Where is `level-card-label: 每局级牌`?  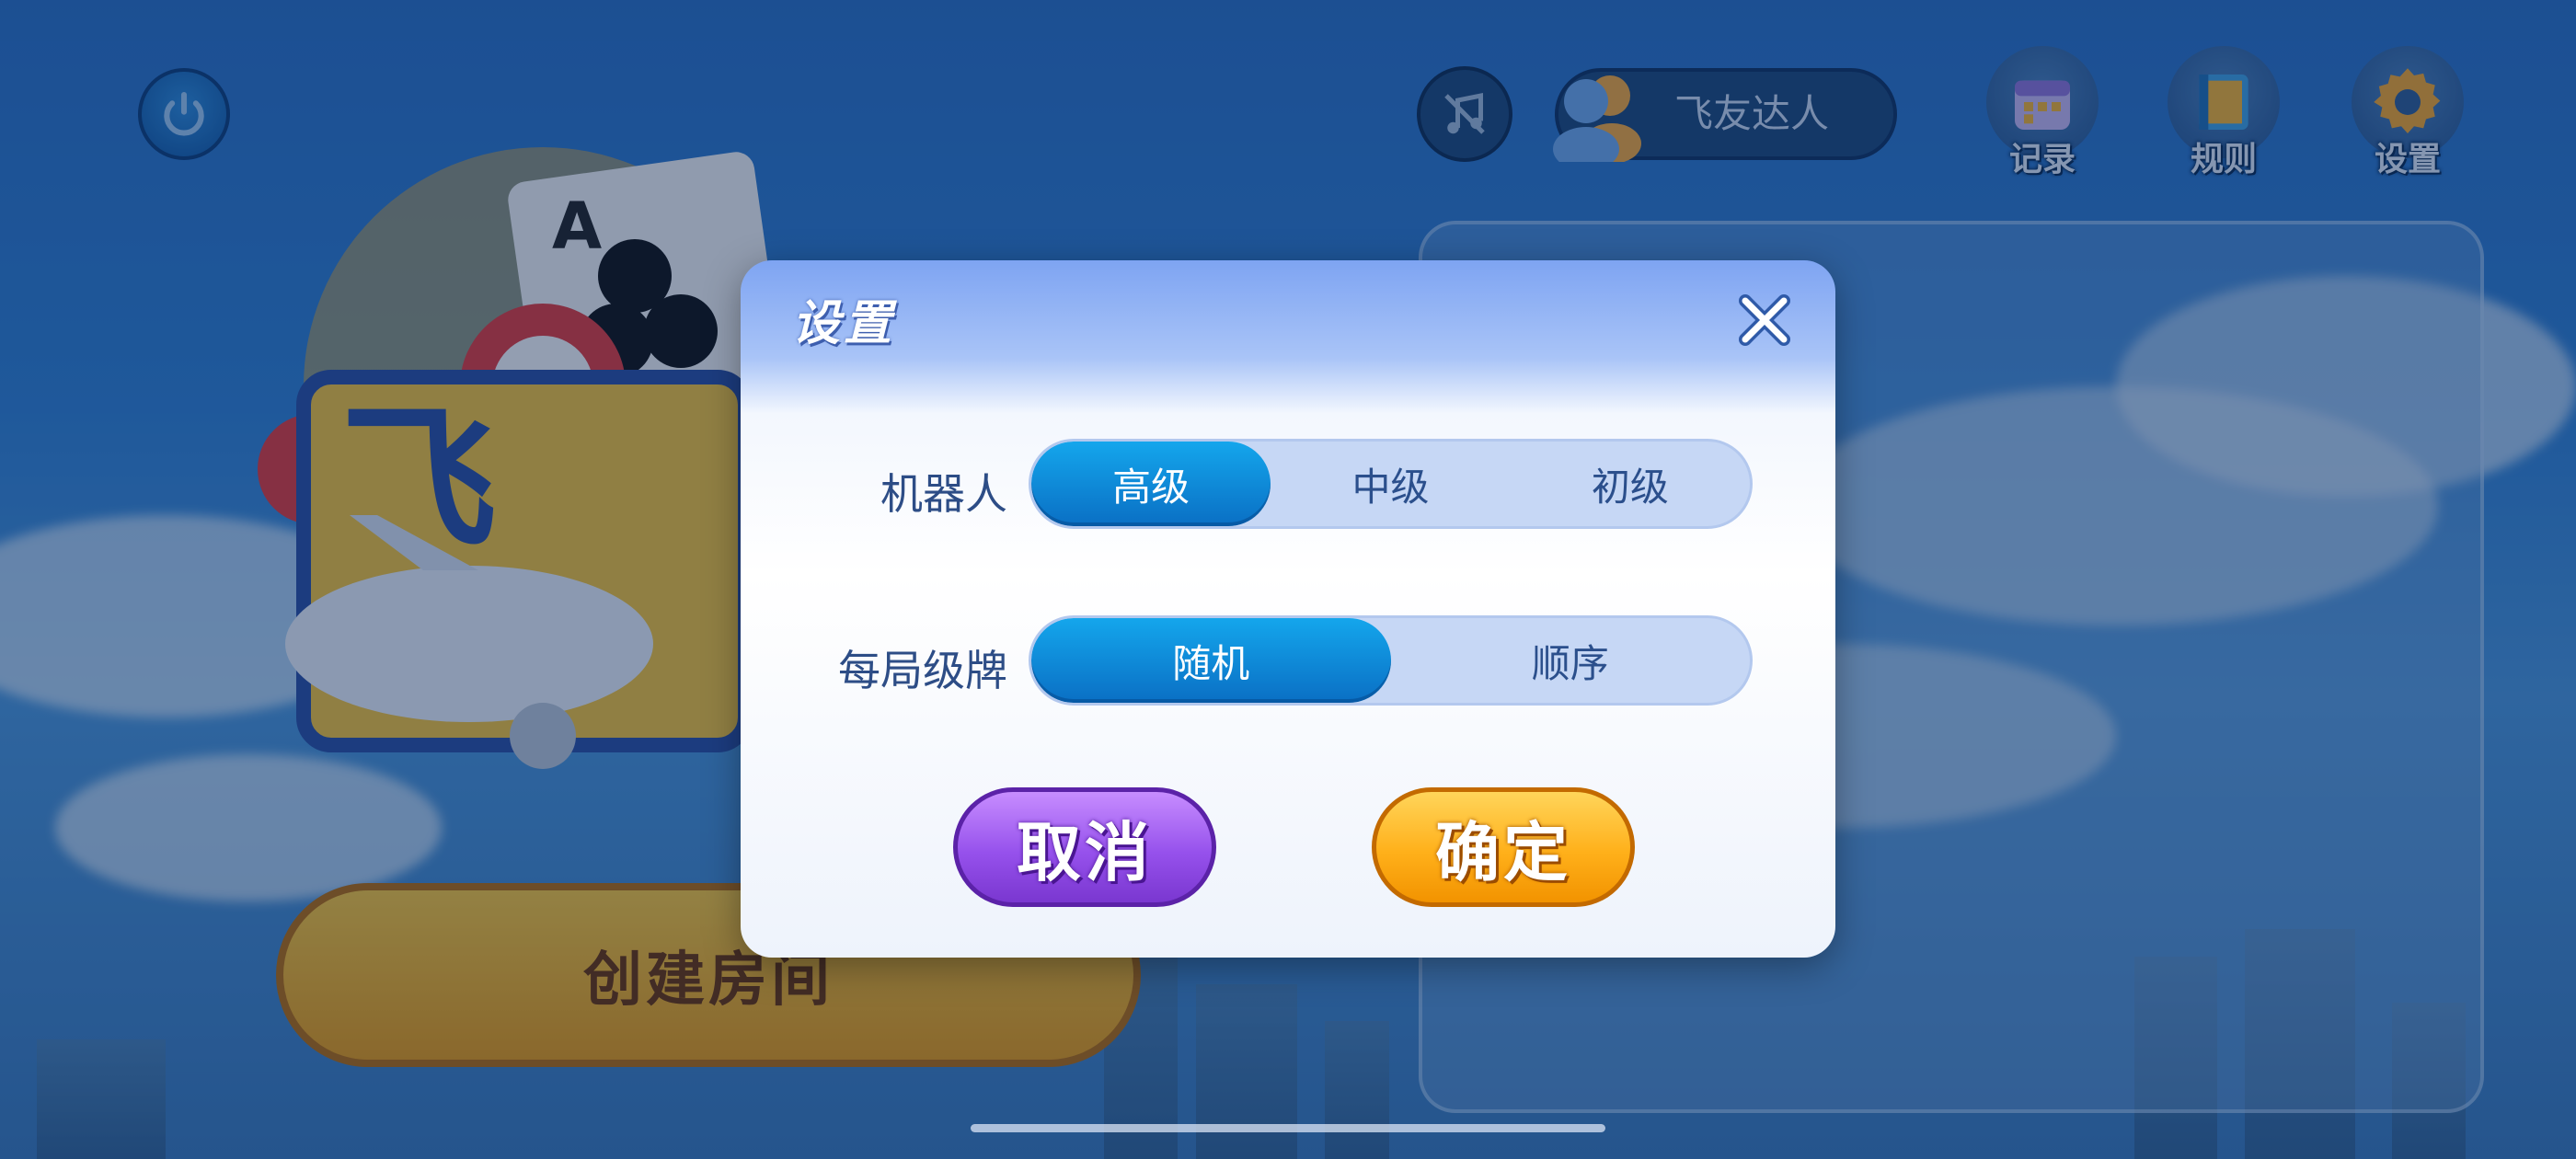
level-card-label: 每局级牌 is located at coordinates (922, 670).